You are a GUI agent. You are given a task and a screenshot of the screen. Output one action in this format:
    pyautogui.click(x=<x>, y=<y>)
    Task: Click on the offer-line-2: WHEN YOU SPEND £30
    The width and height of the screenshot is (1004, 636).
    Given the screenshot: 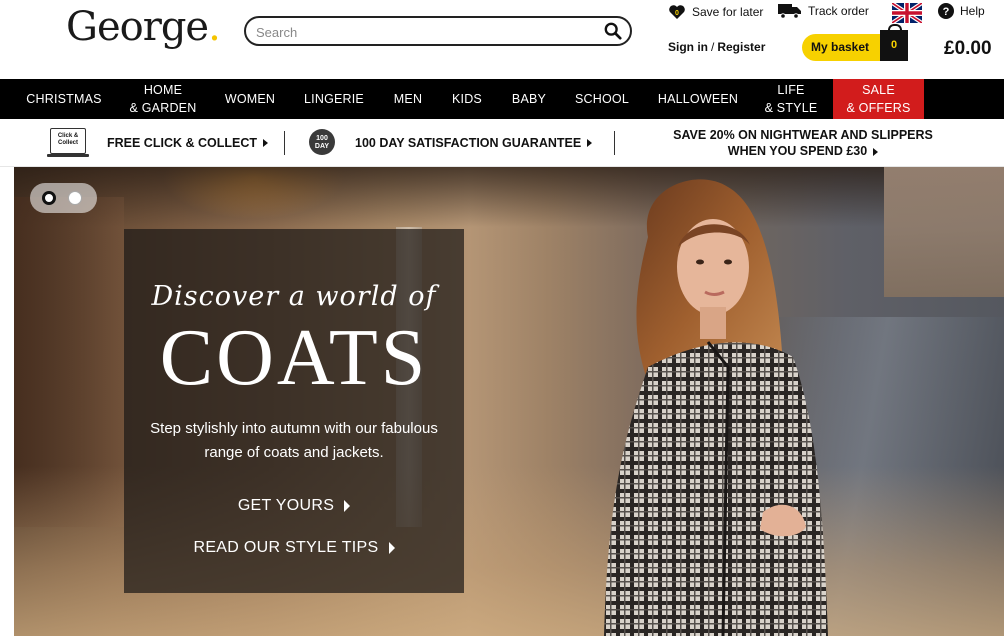 What is the action you would take?
    pyautogui.click(x=797, y=151)
    